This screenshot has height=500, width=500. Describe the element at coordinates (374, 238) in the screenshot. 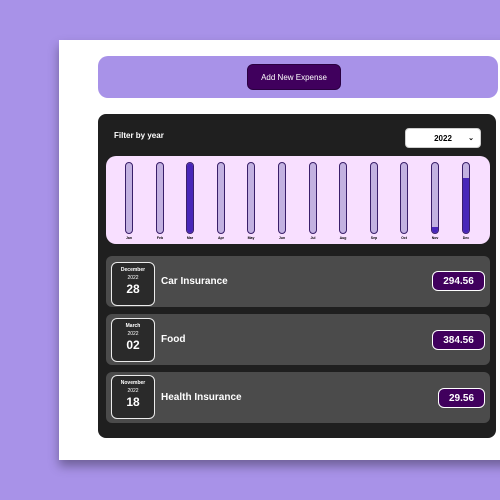

I see `chart-bar-label: Sep` at that location.